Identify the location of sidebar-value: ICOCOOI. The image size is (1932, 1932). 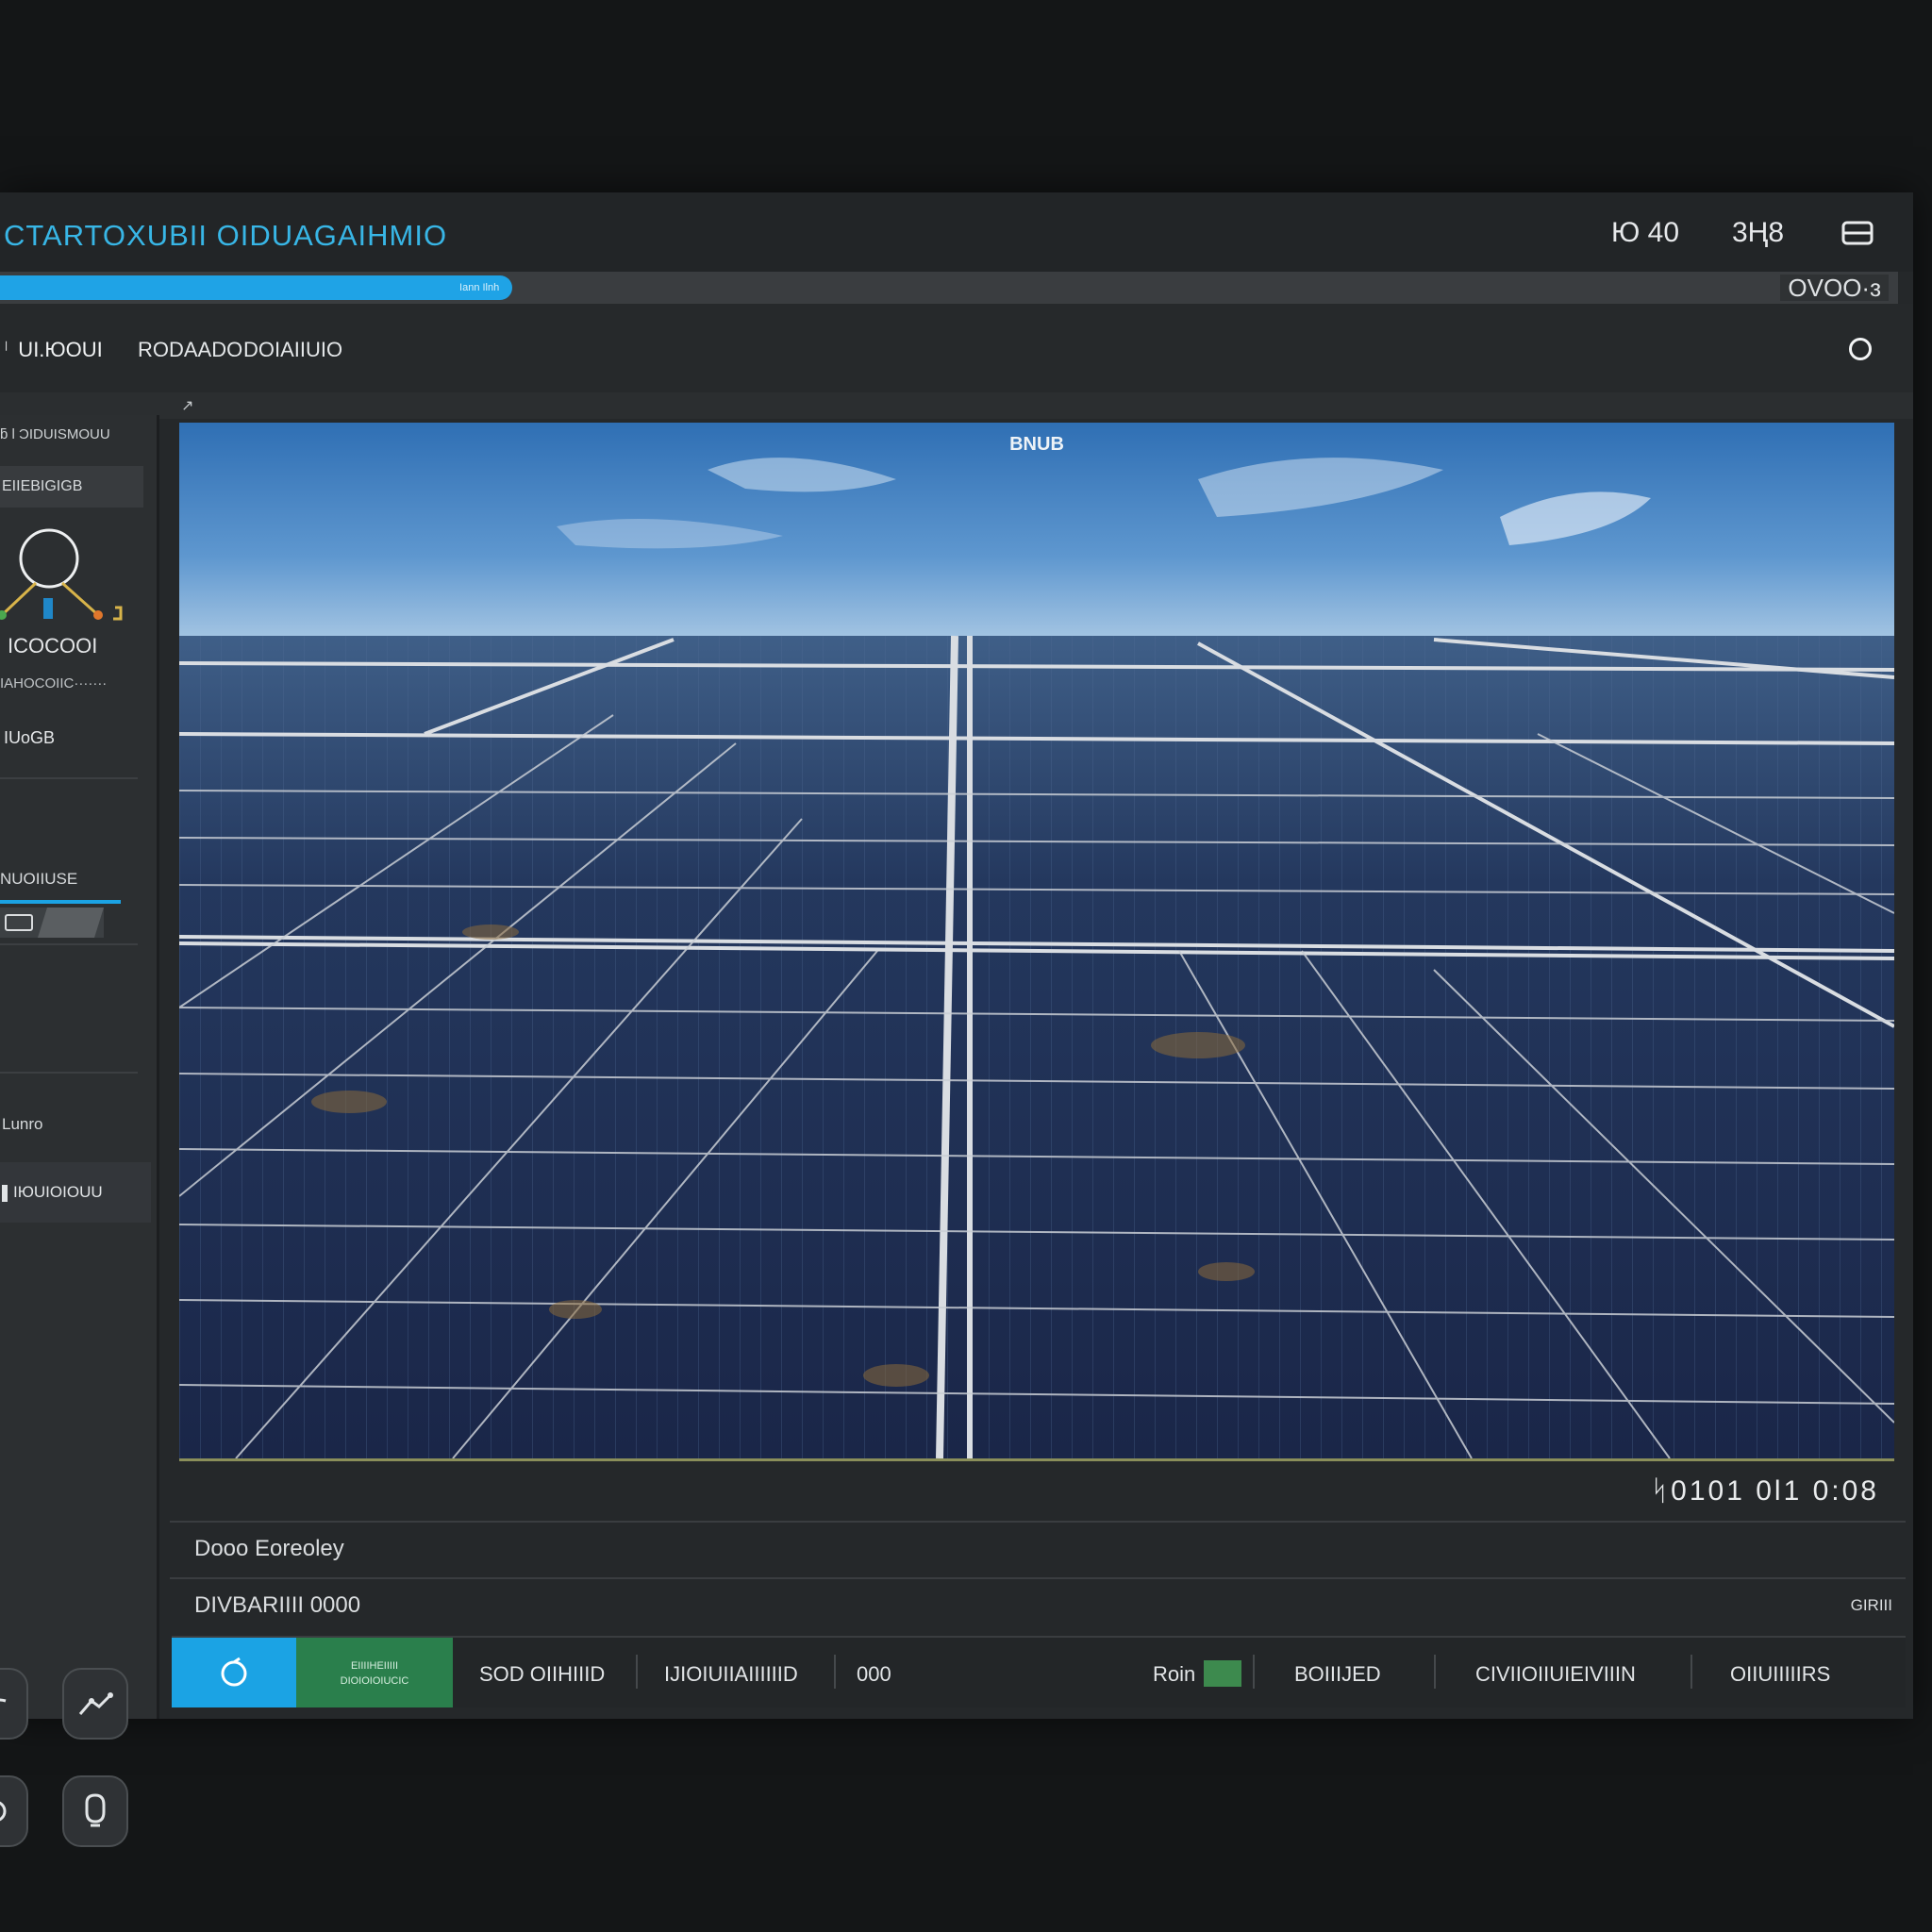
(53, 646).